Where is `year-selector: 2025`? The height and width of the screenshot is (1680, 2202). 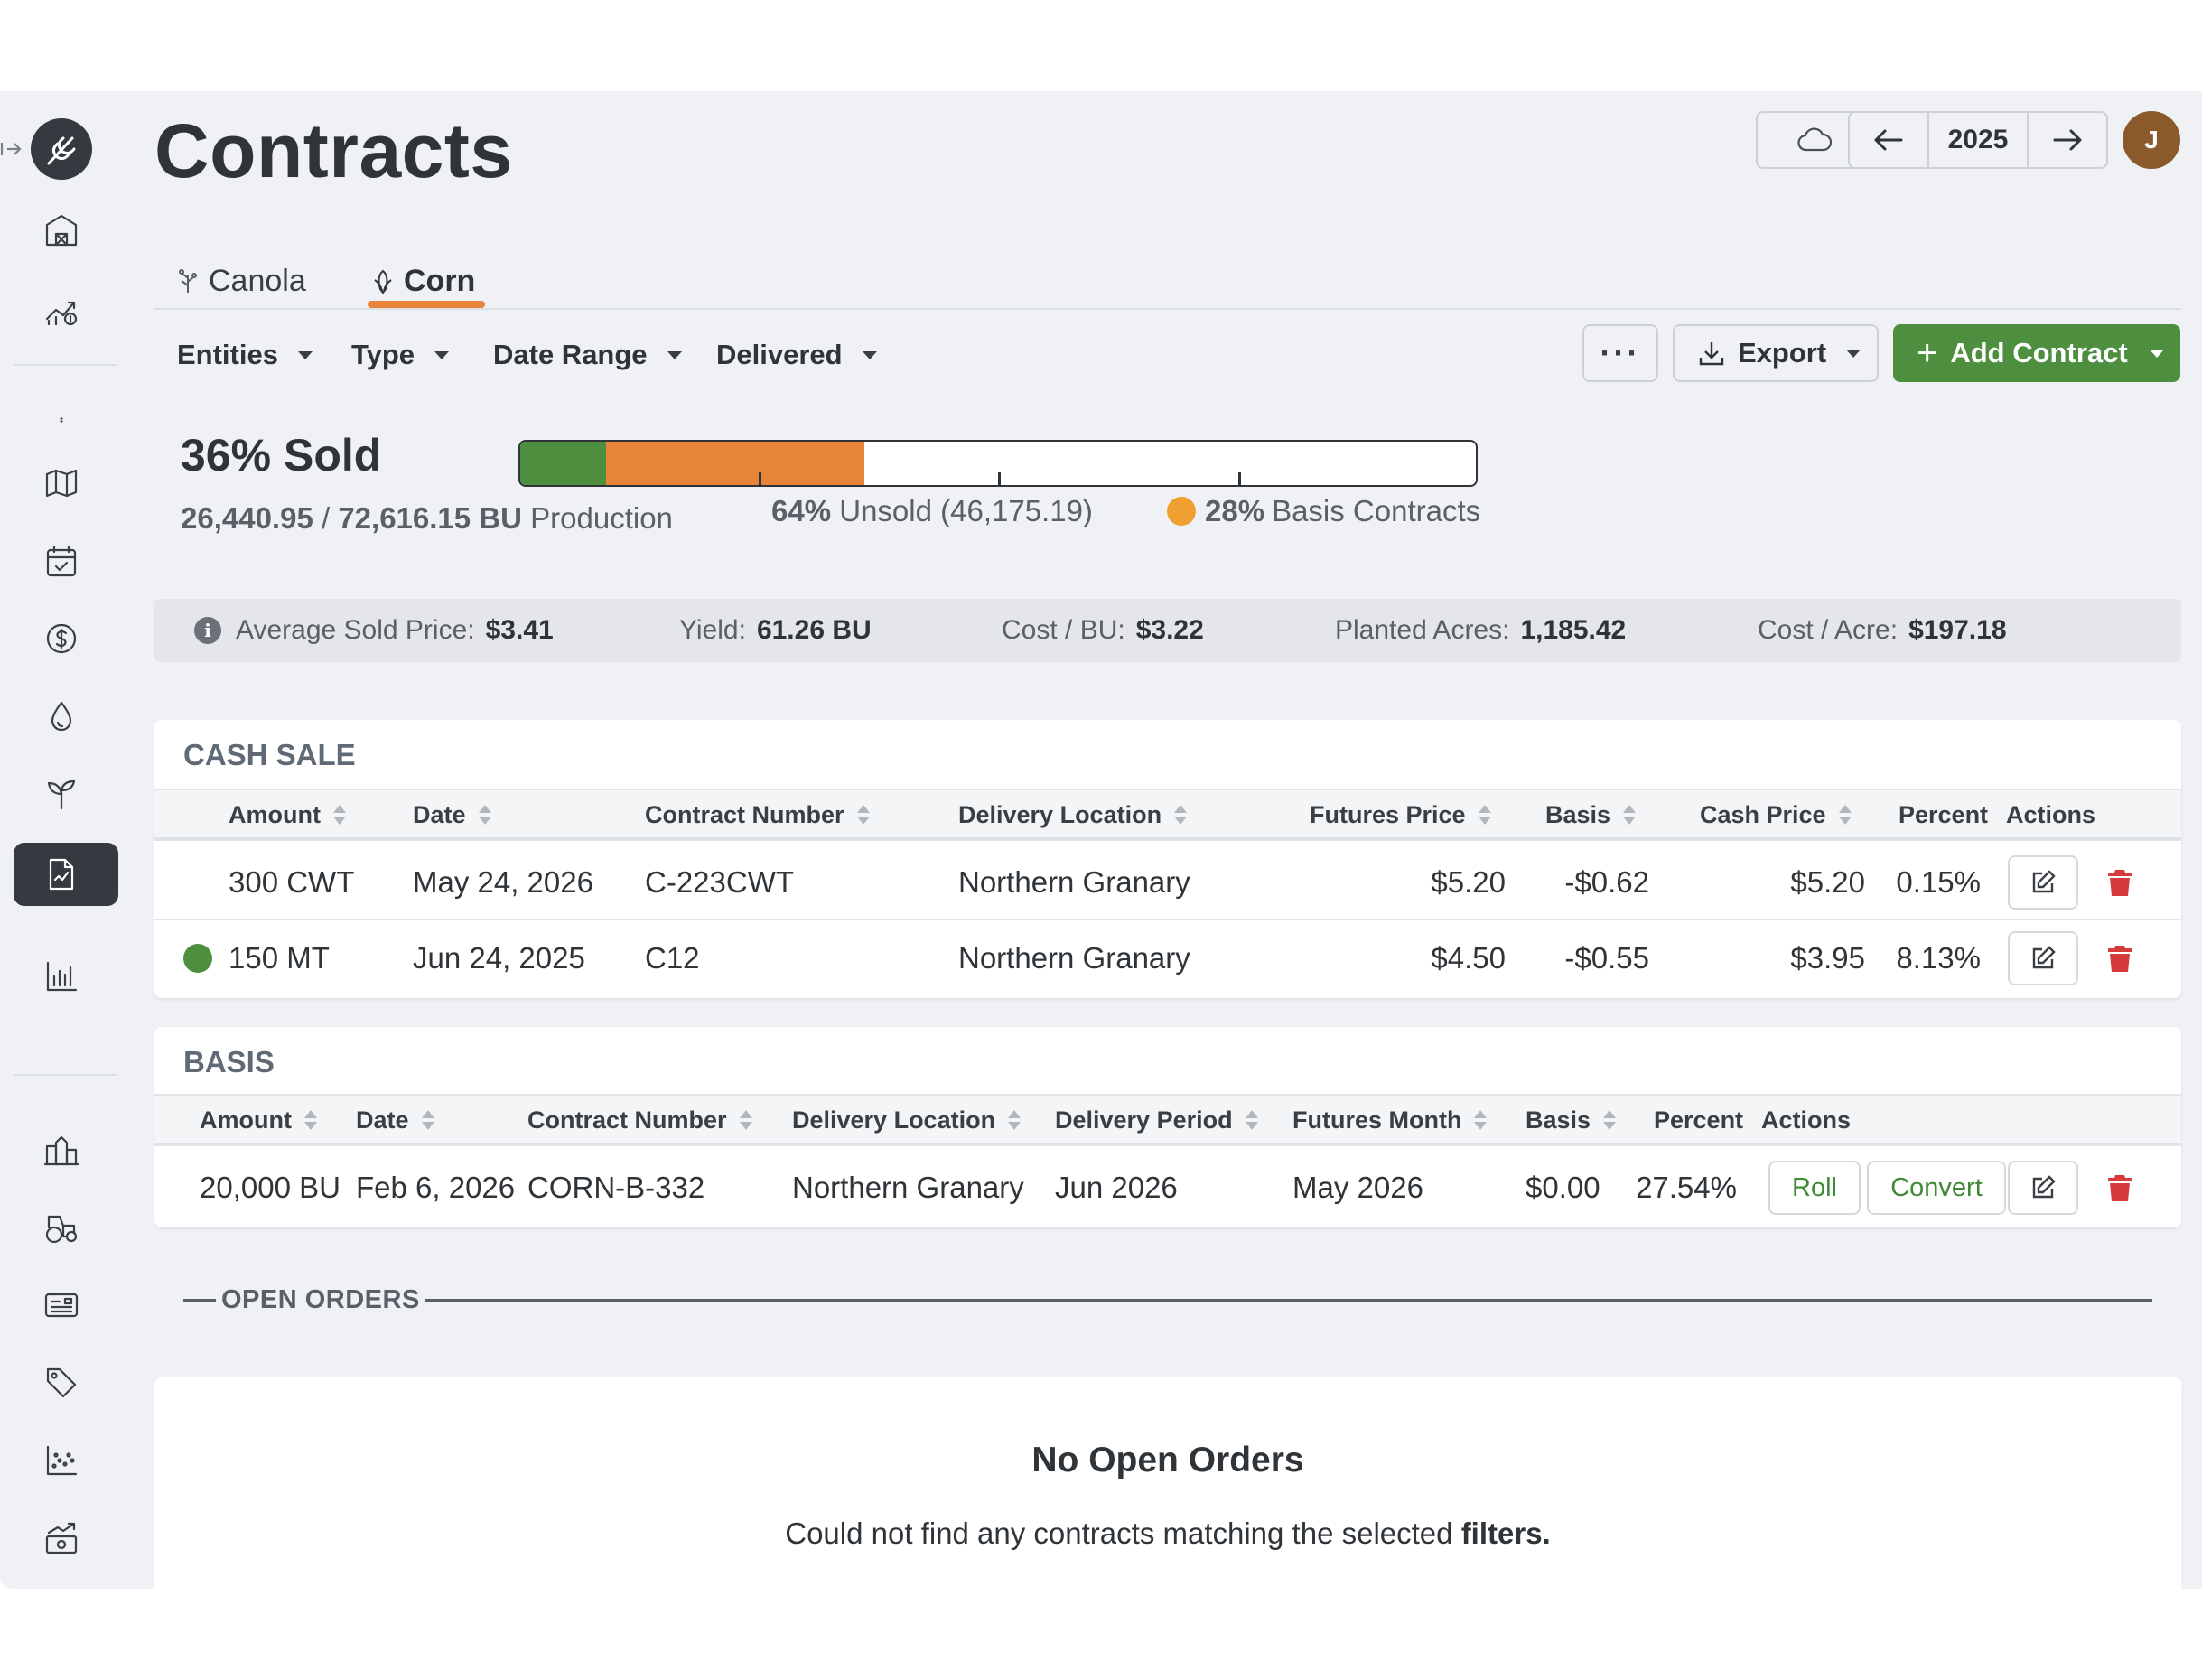 year-selector: 2025 is located at coordinates (1978, 140).